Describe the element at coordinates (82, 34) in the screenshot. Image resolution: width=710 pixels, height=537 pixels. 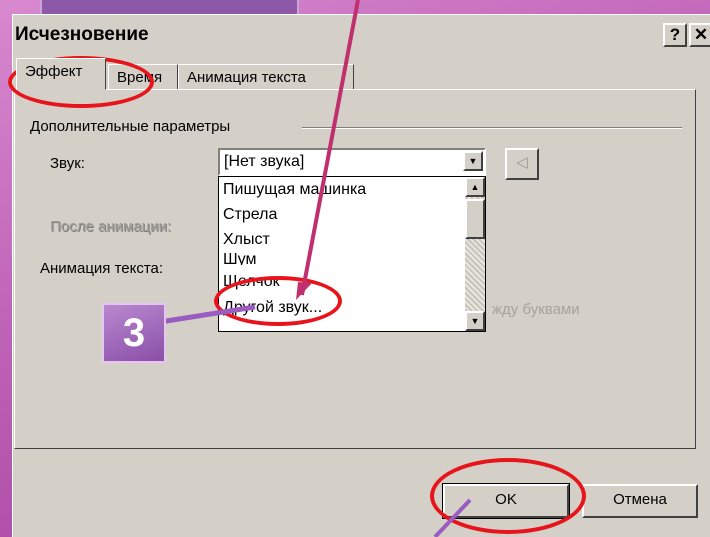
I see `dialog-title: Исчезновение` at that location.